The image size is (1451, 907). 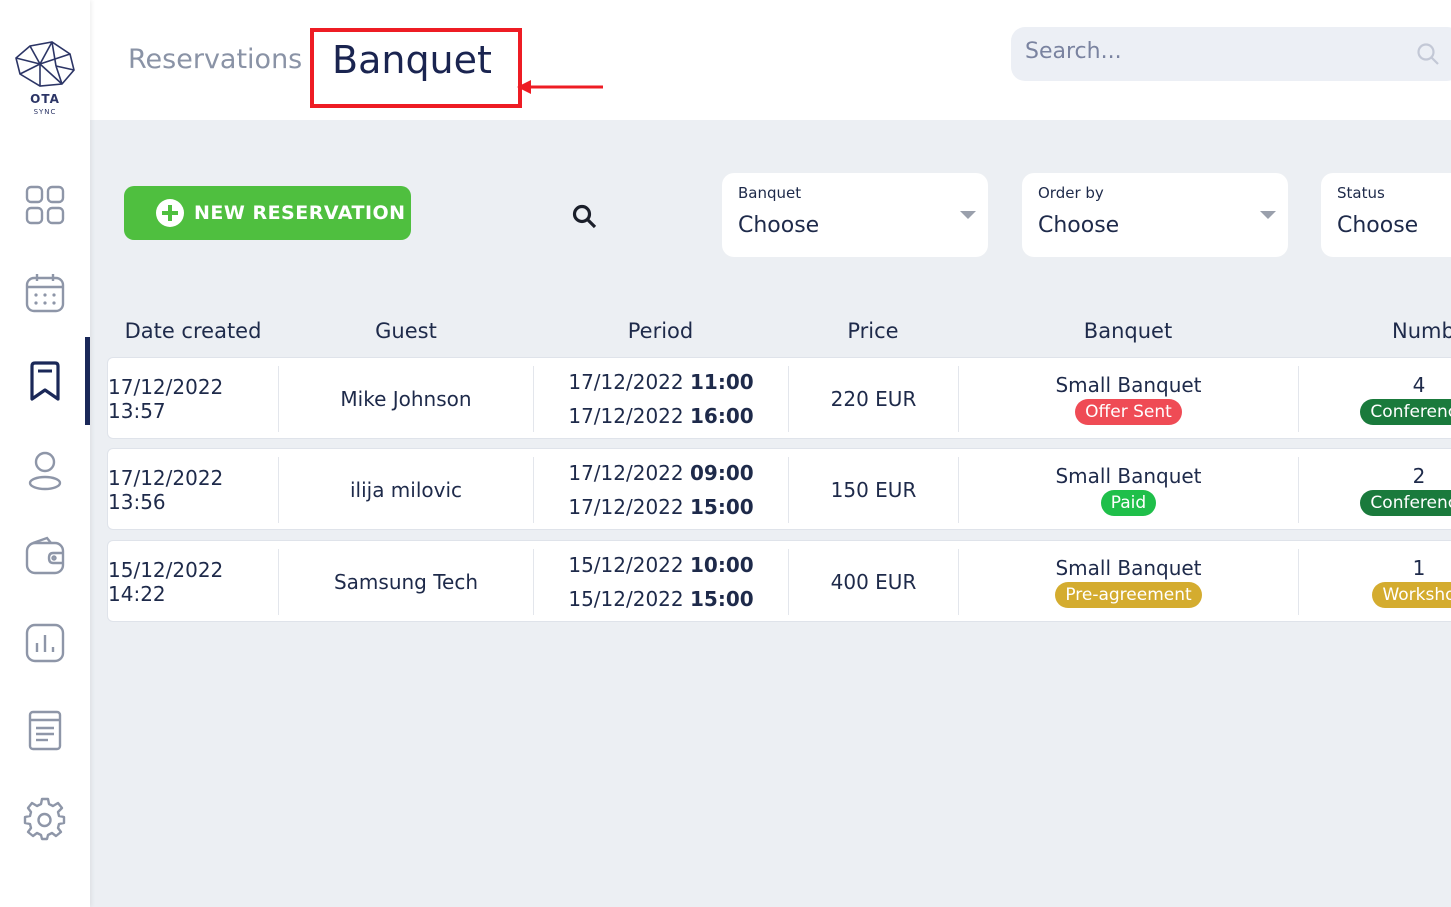 I want to click on column-header-price: Price, so click(x=873, y=331).